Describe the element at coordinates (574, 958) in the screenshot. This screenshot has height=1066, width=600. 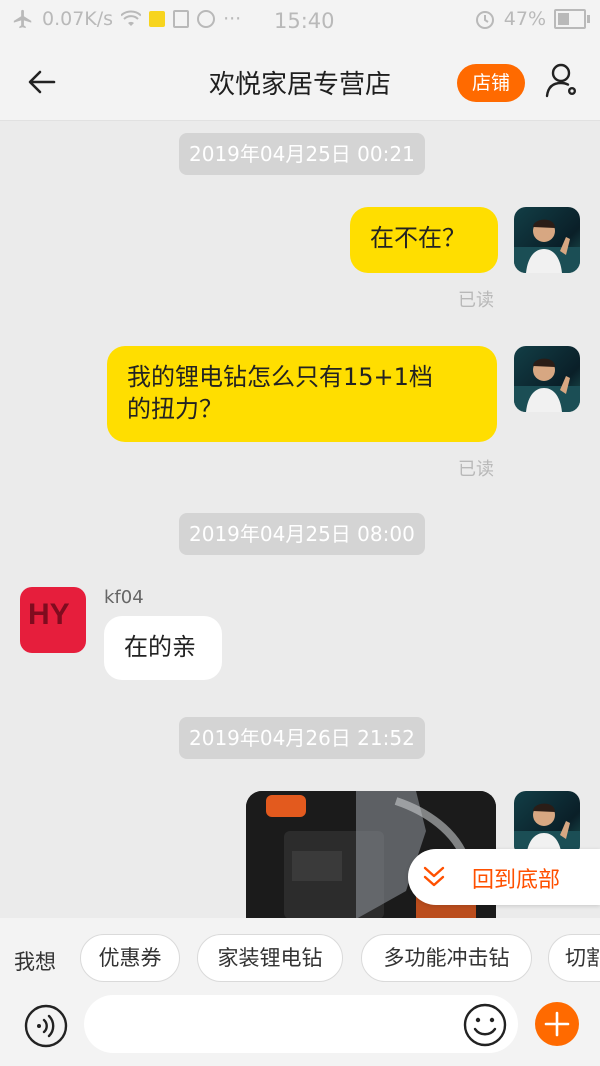
I see `suggestion-chip: 切割` at that location.